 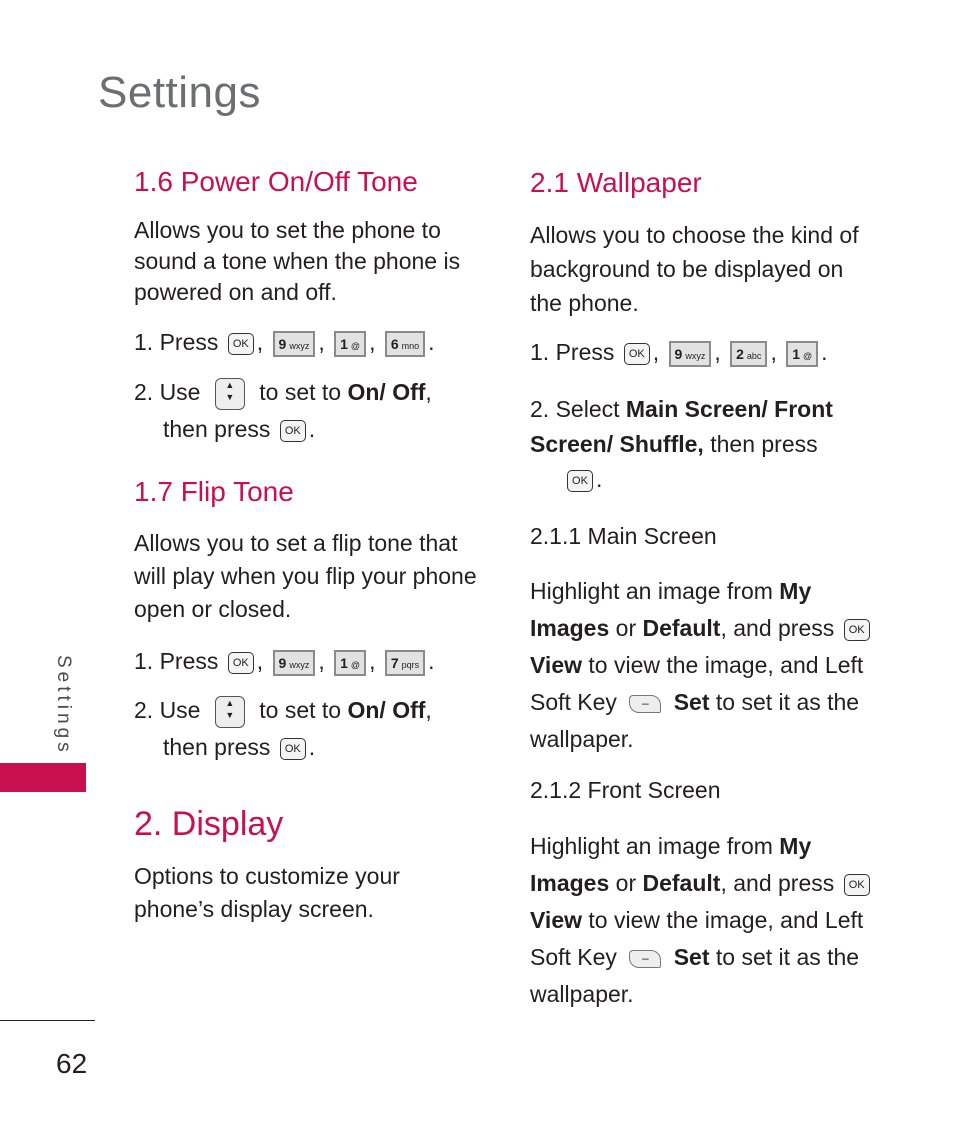 I want to click on heading-power-tone: 1.6 Power On/Off Tone, so click(x=276, y=181).